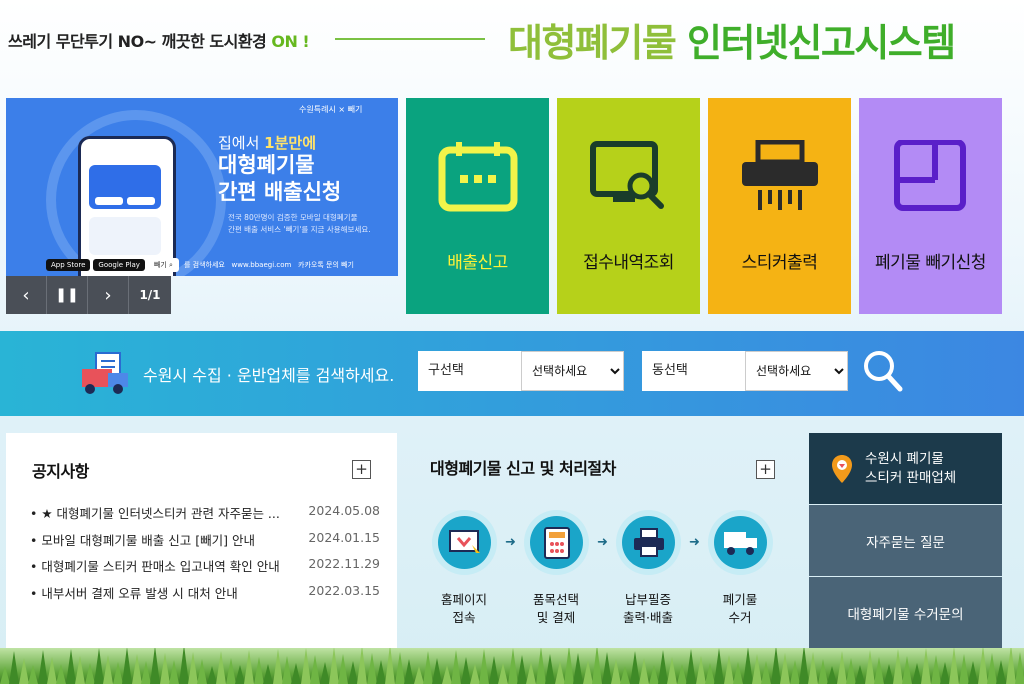  Describe the element at coordinates (137, 41) in the screenshot. I see `slogan-text: 쓰레기 무단투기 NO~ 깨끗한 도시환경` at that location.